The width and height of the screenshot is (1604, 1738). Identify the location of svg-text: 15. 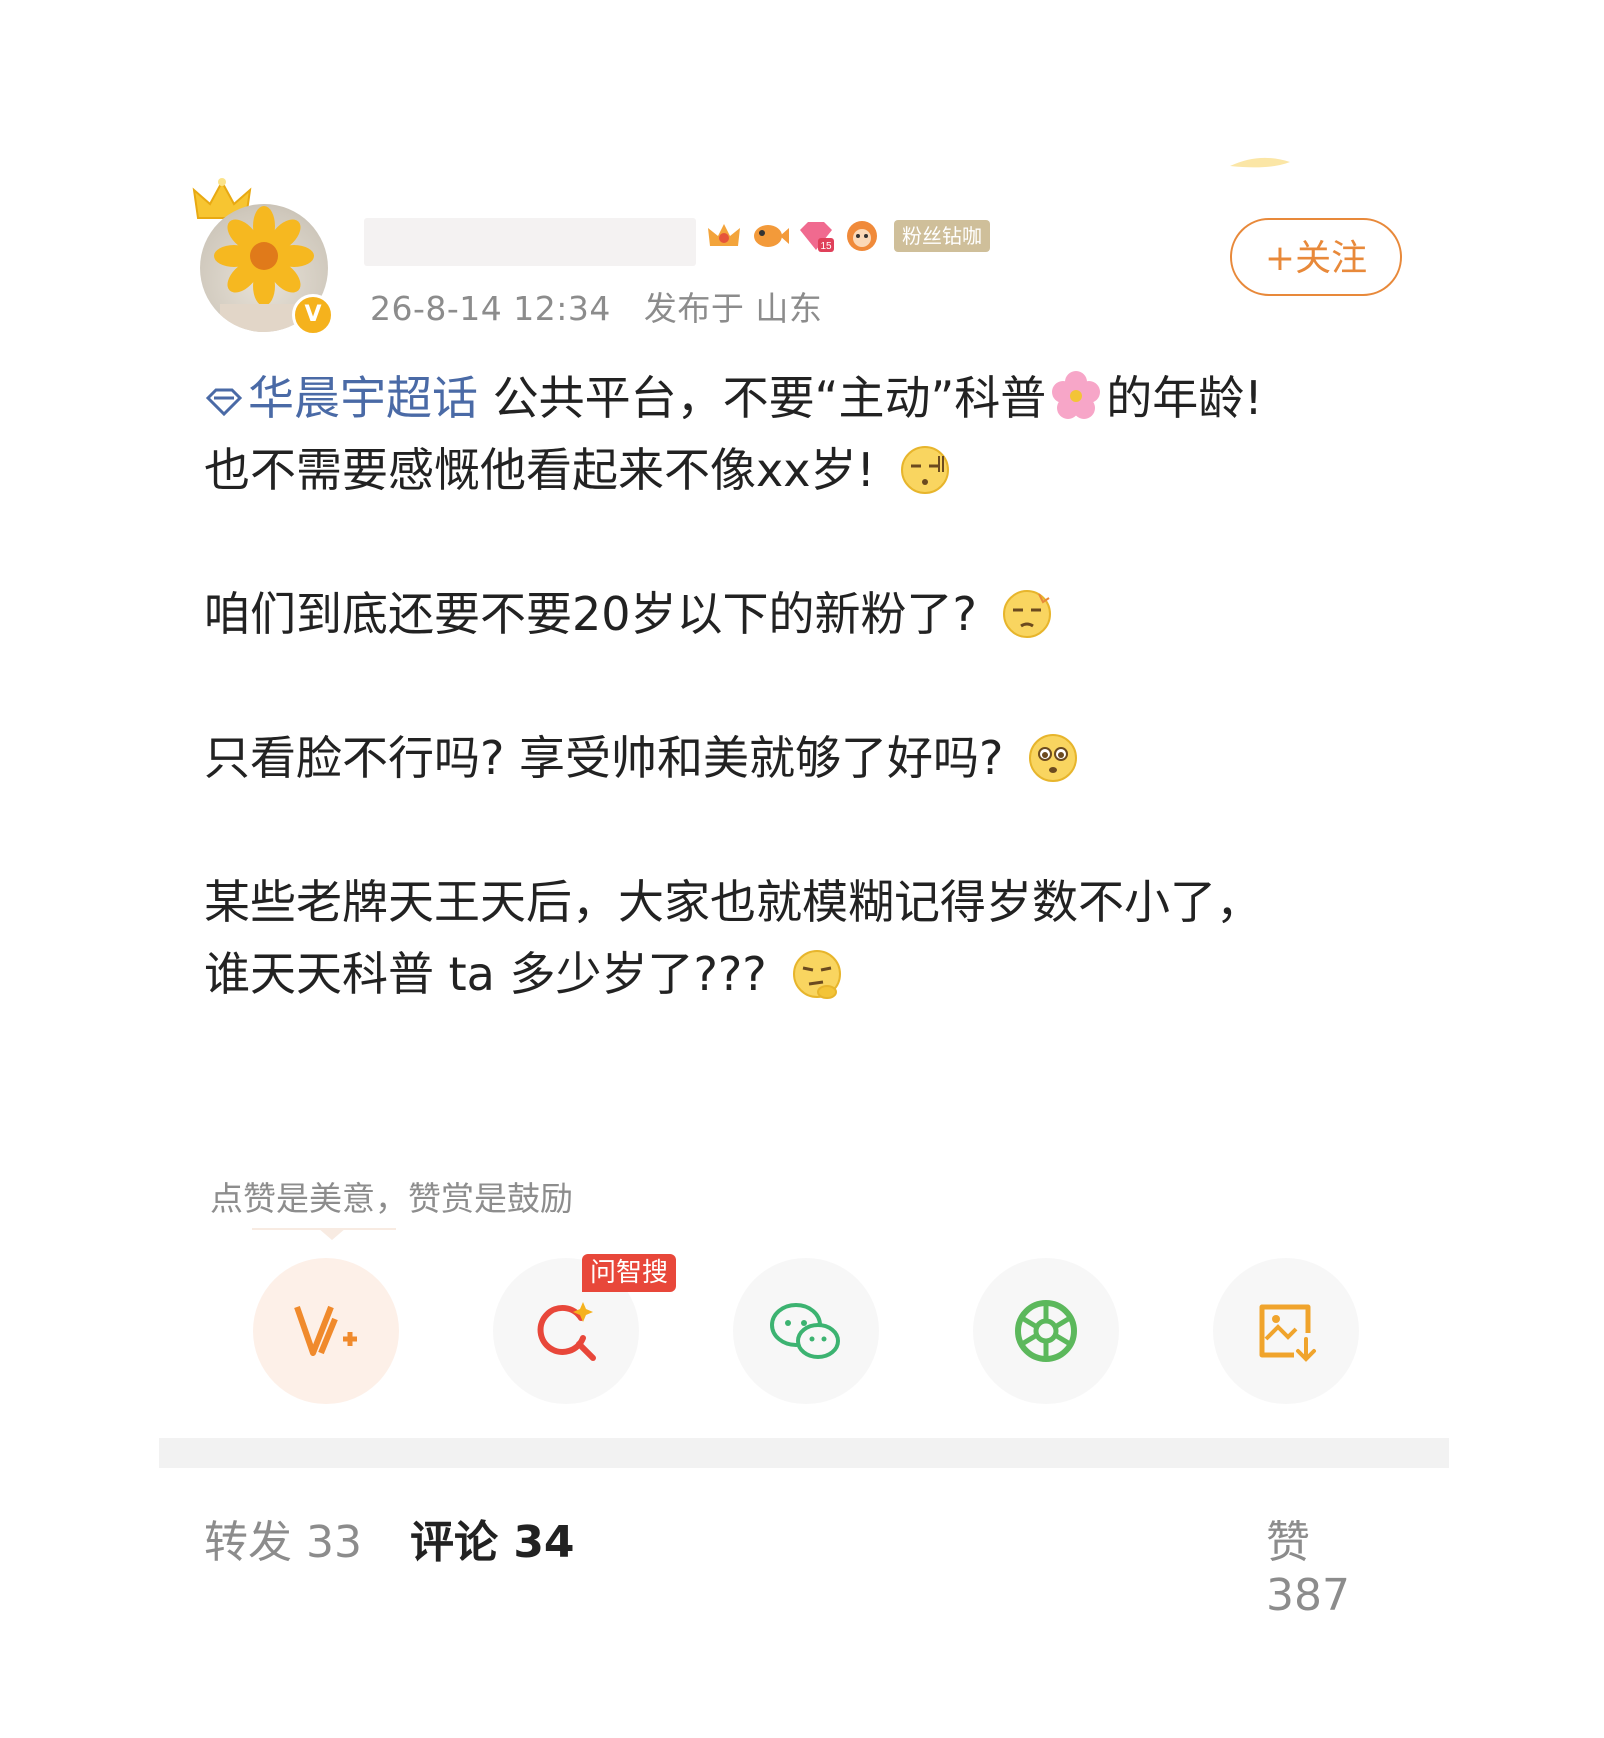
(826, 246).